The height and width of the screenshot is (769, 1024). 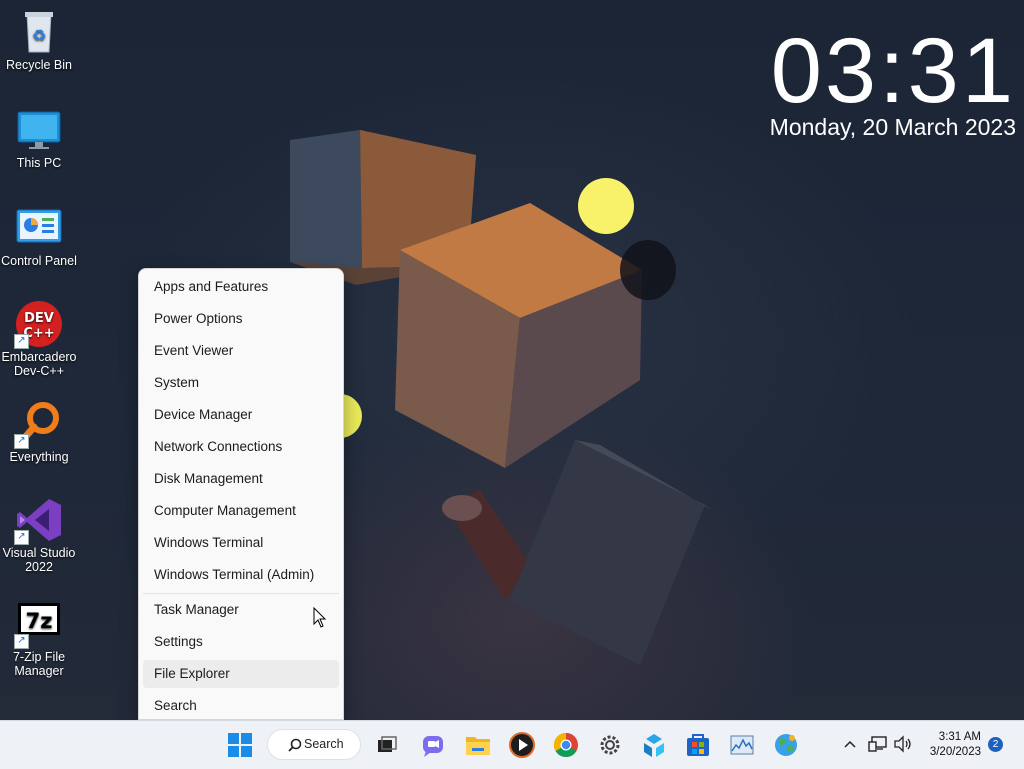 I want to click on resource-monitor-icon, so click(x=742, y=745).